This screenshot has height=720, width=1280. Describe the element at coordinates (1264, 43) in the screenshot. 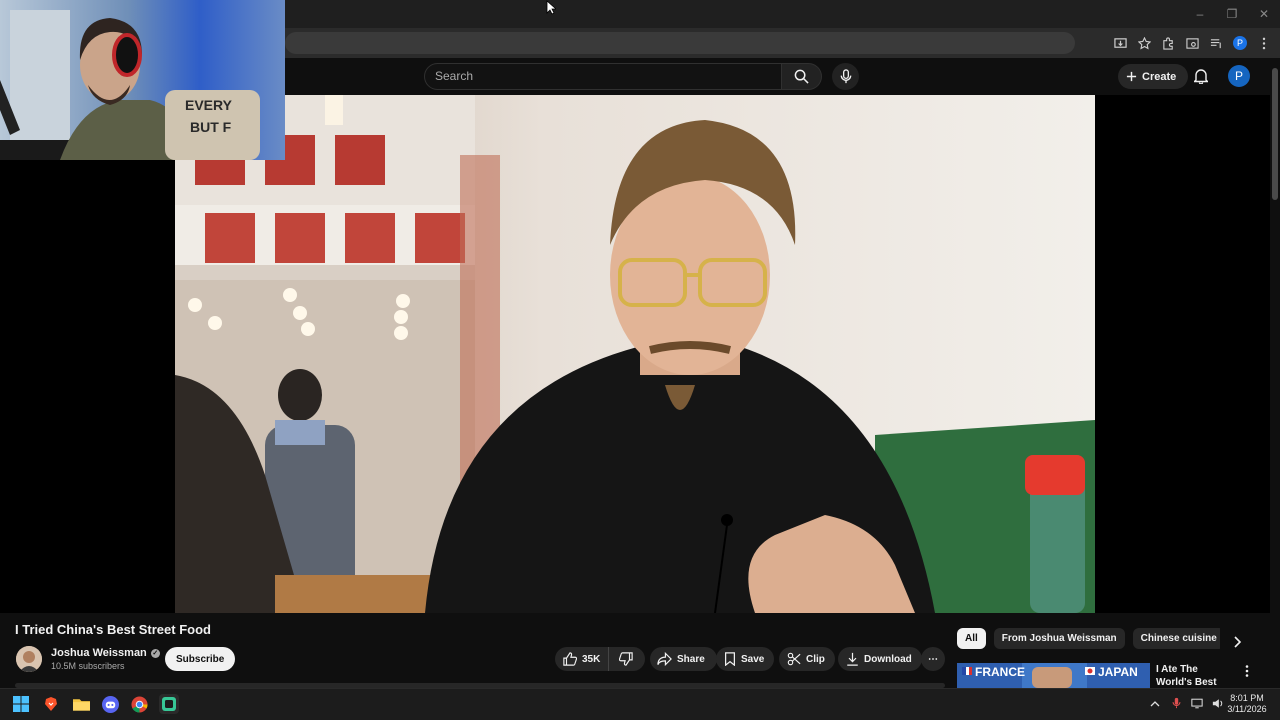

I see `browser-menu-icon` at that location.